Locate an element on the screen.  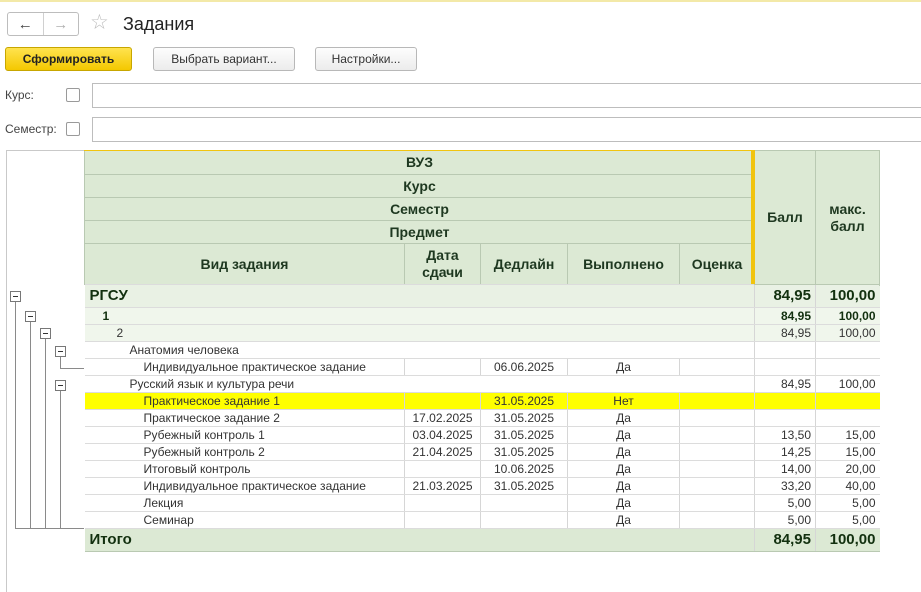
forward-arrow-icon: → is located at coordinates (60, 24).